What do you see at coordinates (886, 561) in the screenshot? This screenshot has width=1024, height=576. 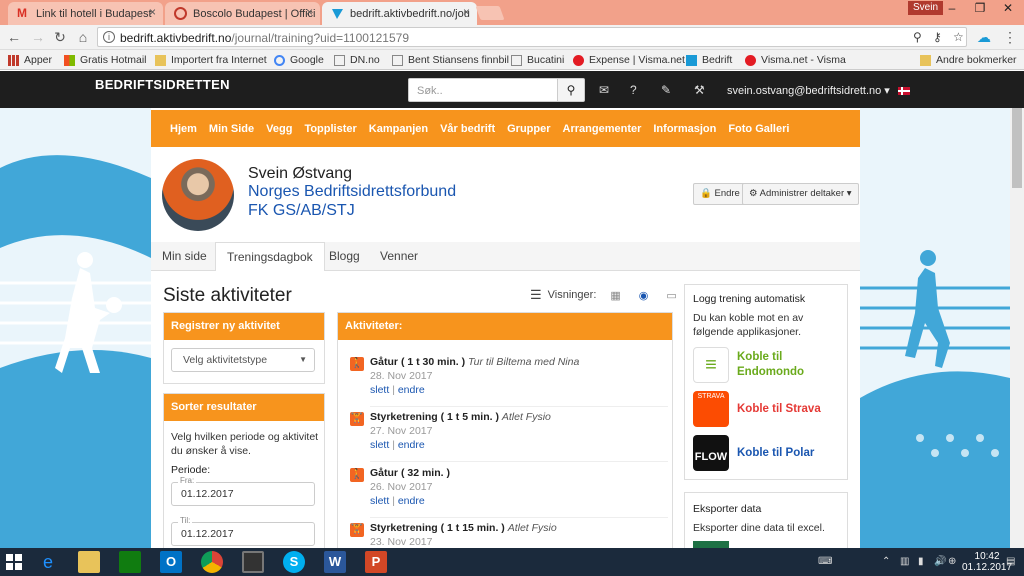 I see `tray-arrow-icon: ⌃` at bounding box center [886, 561].